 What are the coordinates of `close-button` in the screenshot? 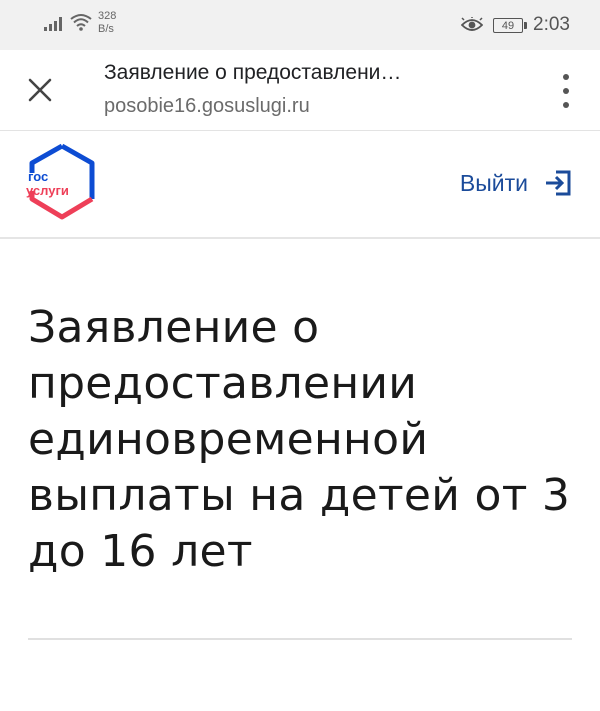 It's located at (40, 90).